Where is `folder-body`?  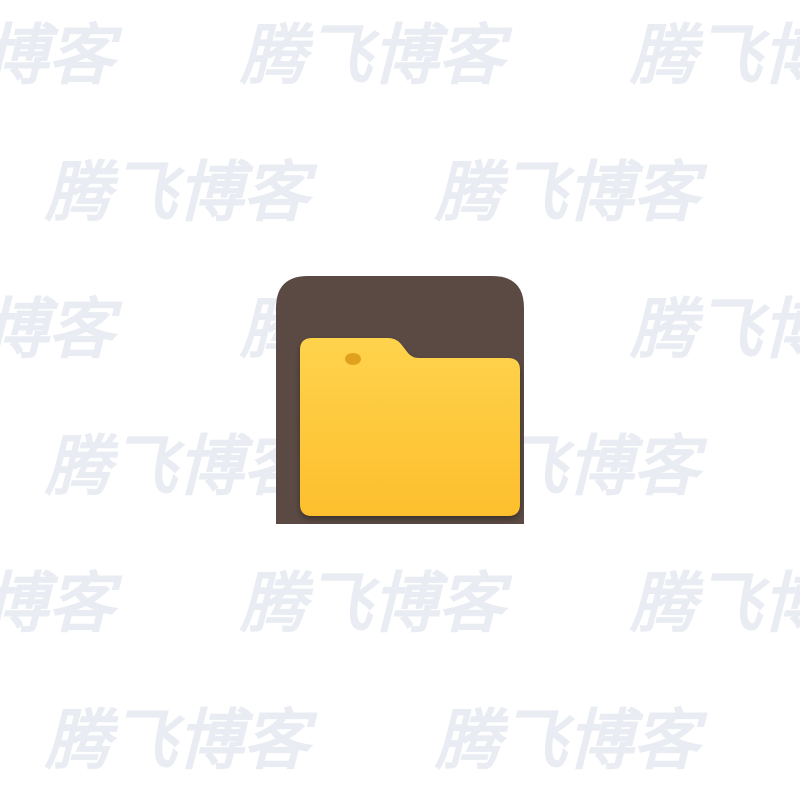 folder-body is located at coordinates (410, 427).